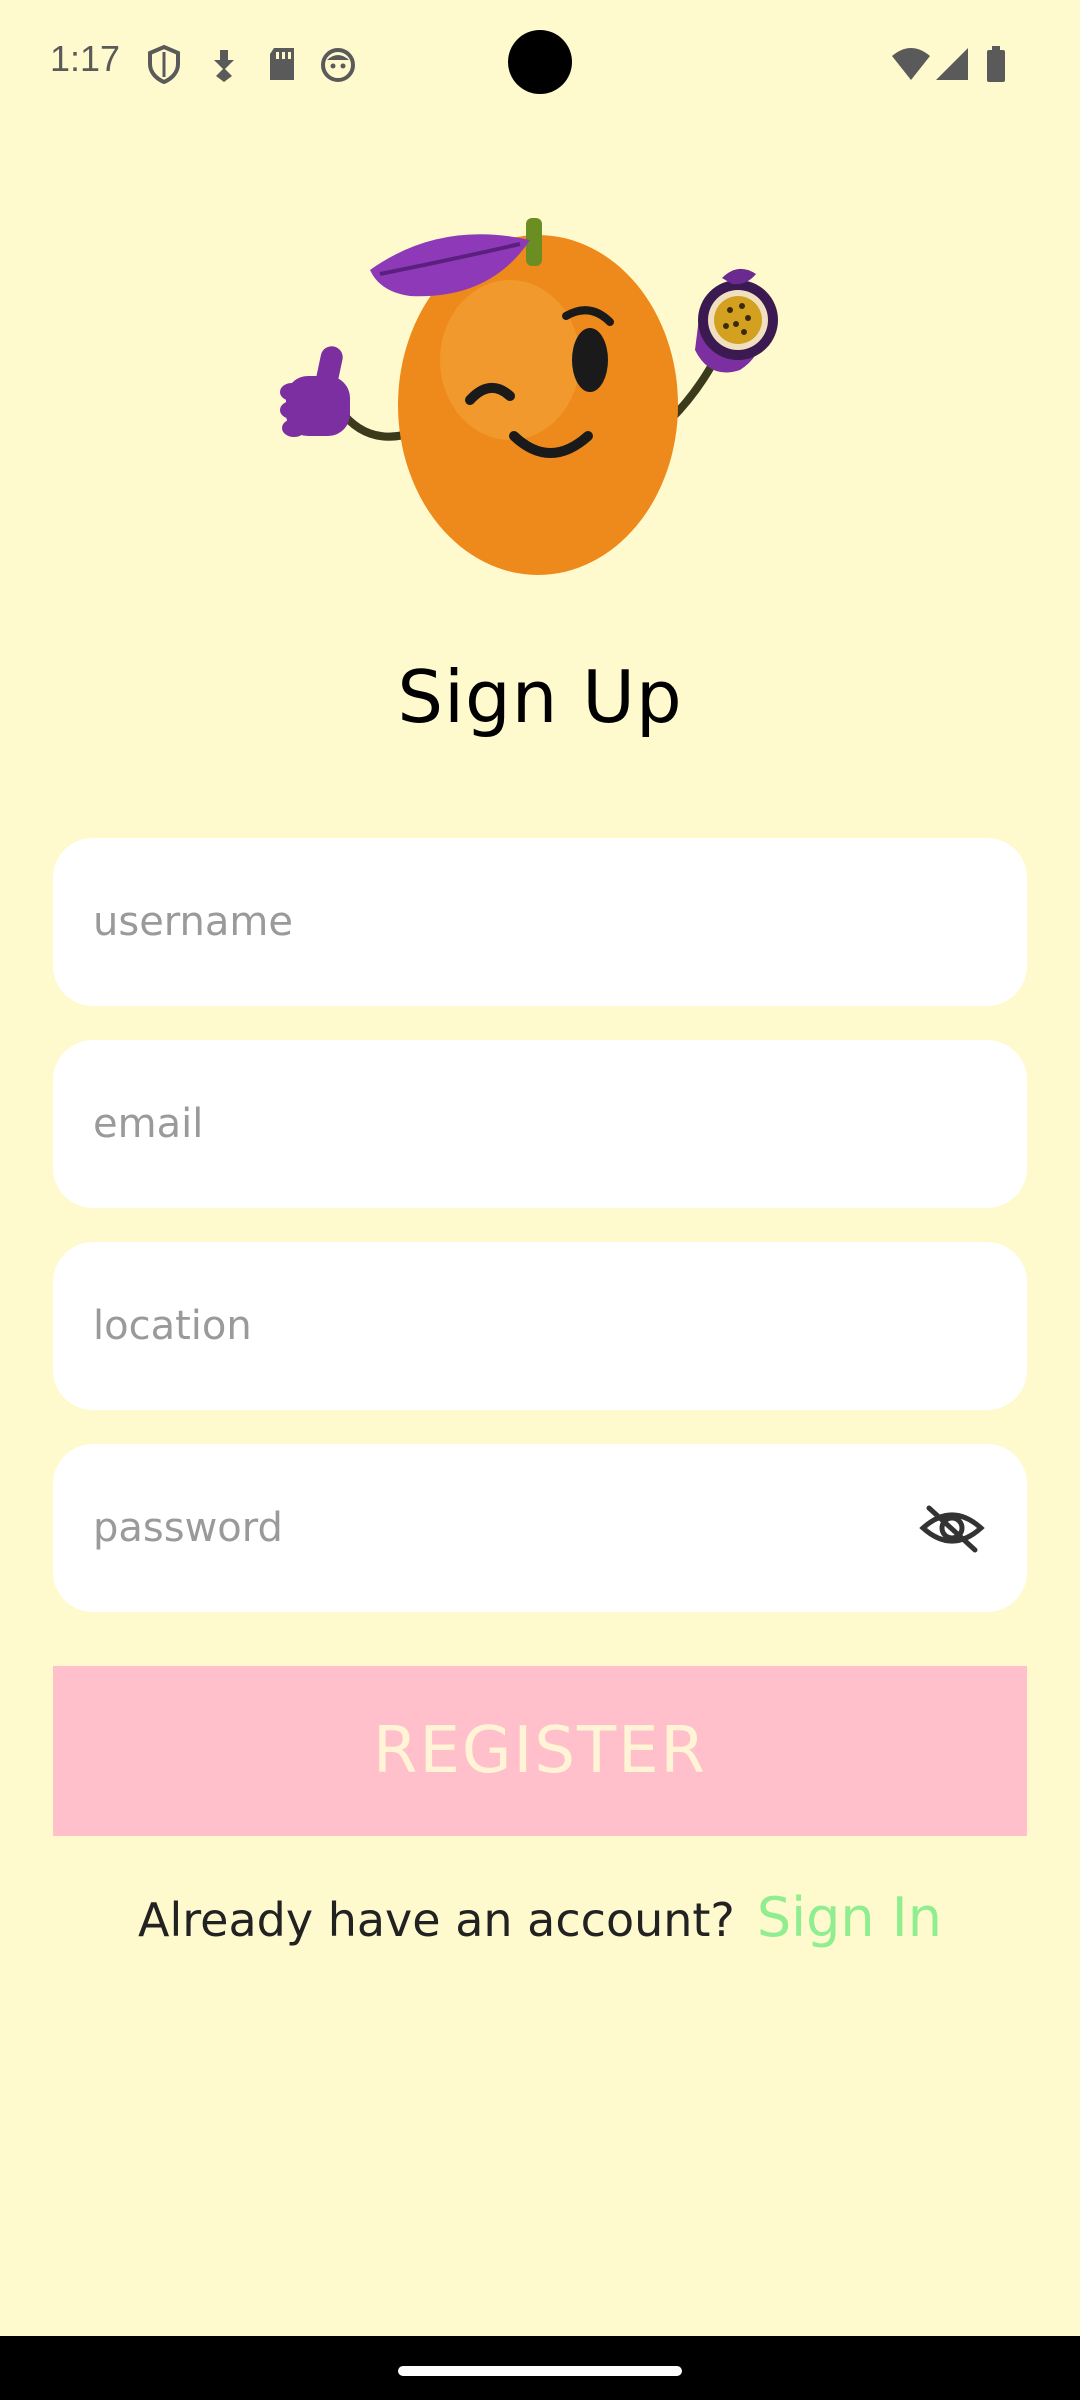 The width and height of the screenshot is (1080, 2400). I want to click on cell-signal-icon, so click(952, 64).